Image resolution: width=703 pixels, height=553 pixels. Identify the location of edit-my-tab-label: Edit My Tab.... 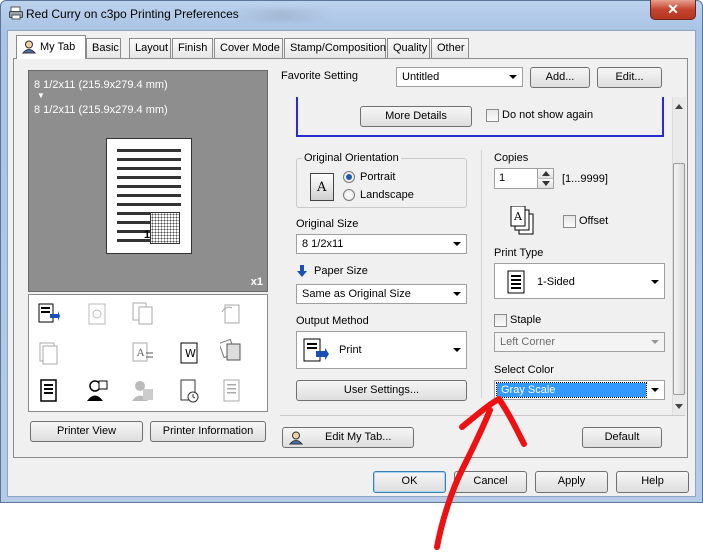
(358, 437).